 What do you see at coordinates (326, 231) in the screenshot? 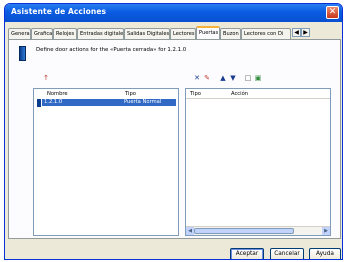
I see `scroll-right-icon: ▶` at bounding box center [326, 231].